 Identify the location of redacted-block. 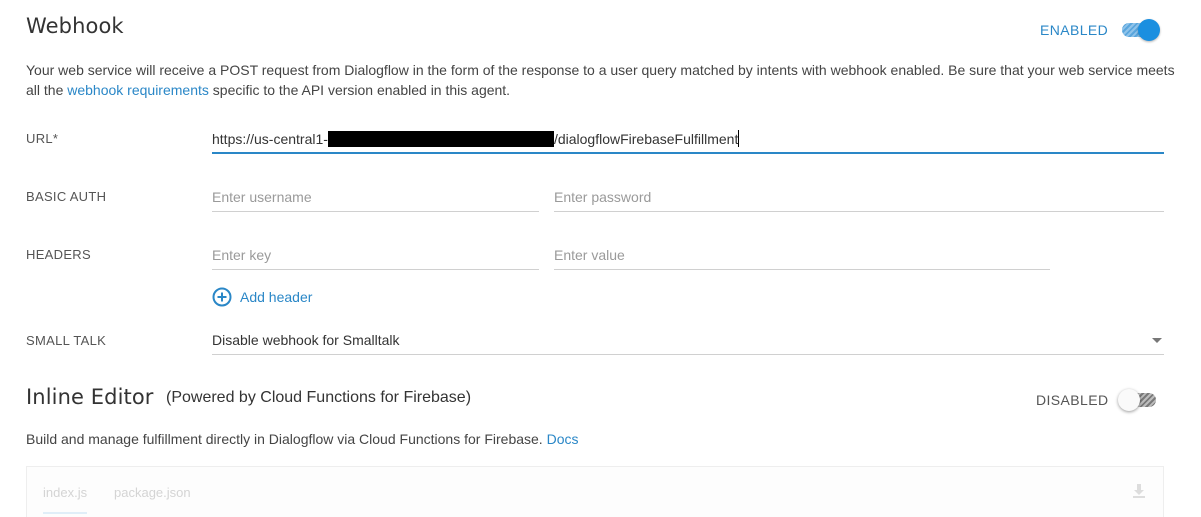
(440, 139).